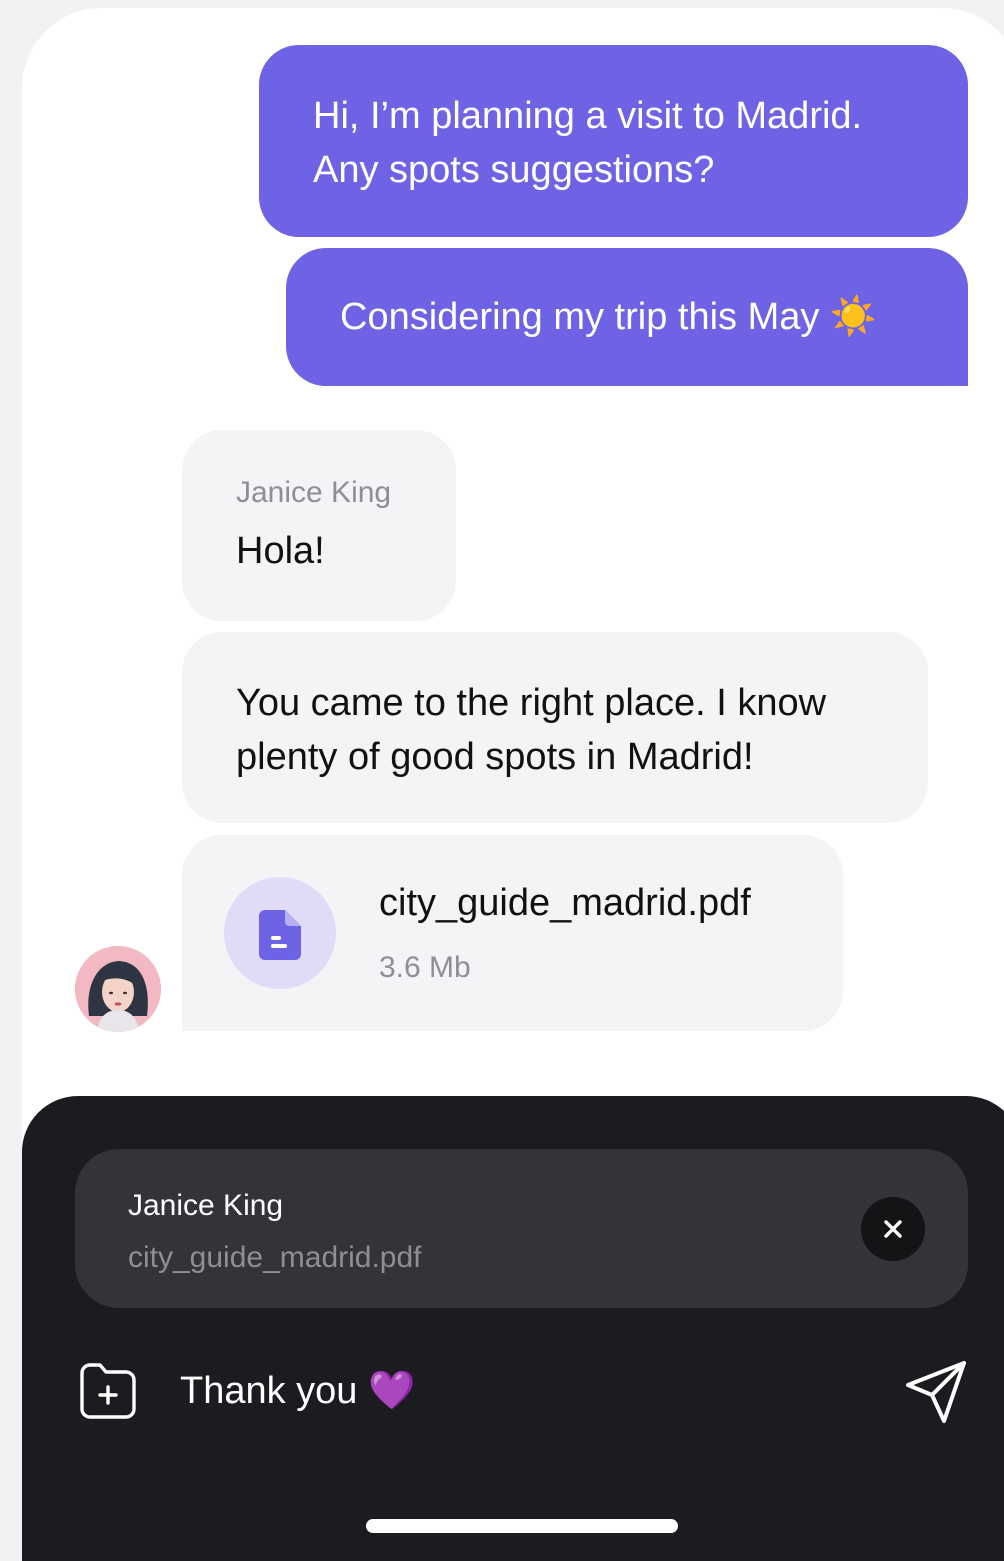 Image resolution: width=1004 pixels, height=1561 pixels. Describe the element at coordinates (206, 1205) in the screenshot. I see `reply-sender-name: Janice King` at that location.